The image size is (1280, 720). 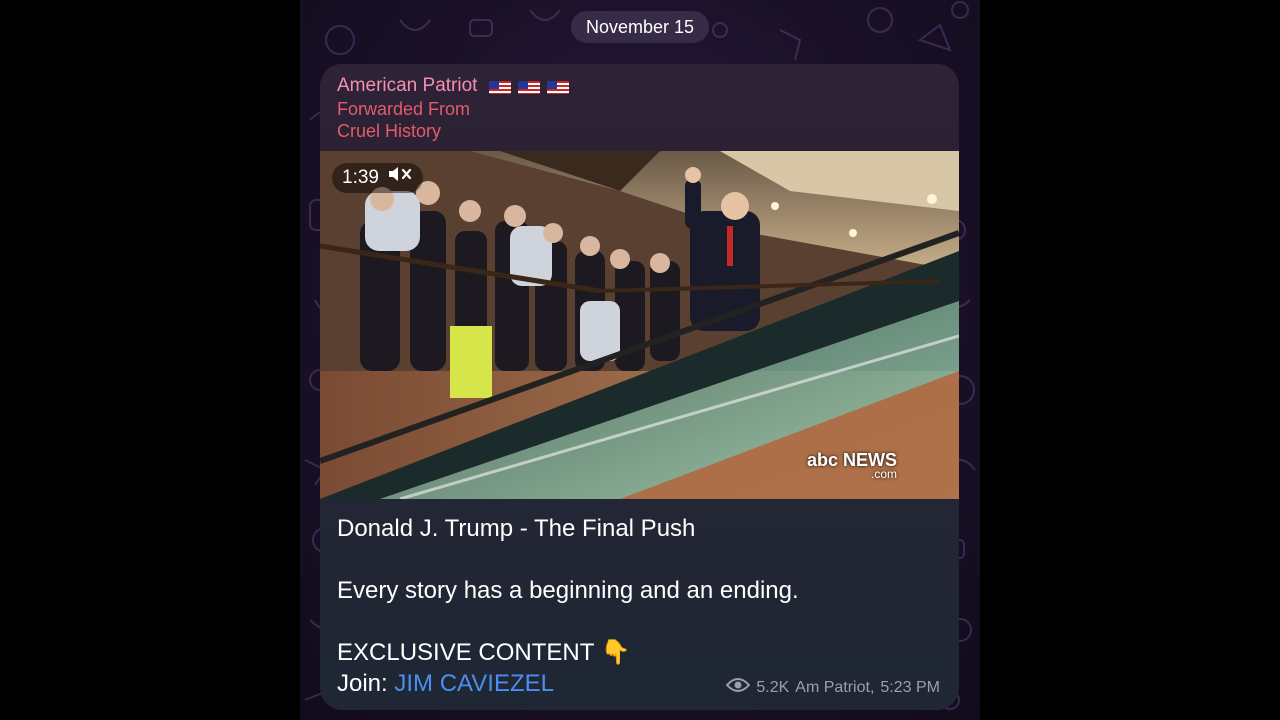 I want to click on eye-icon, so click(x=738, y=687).